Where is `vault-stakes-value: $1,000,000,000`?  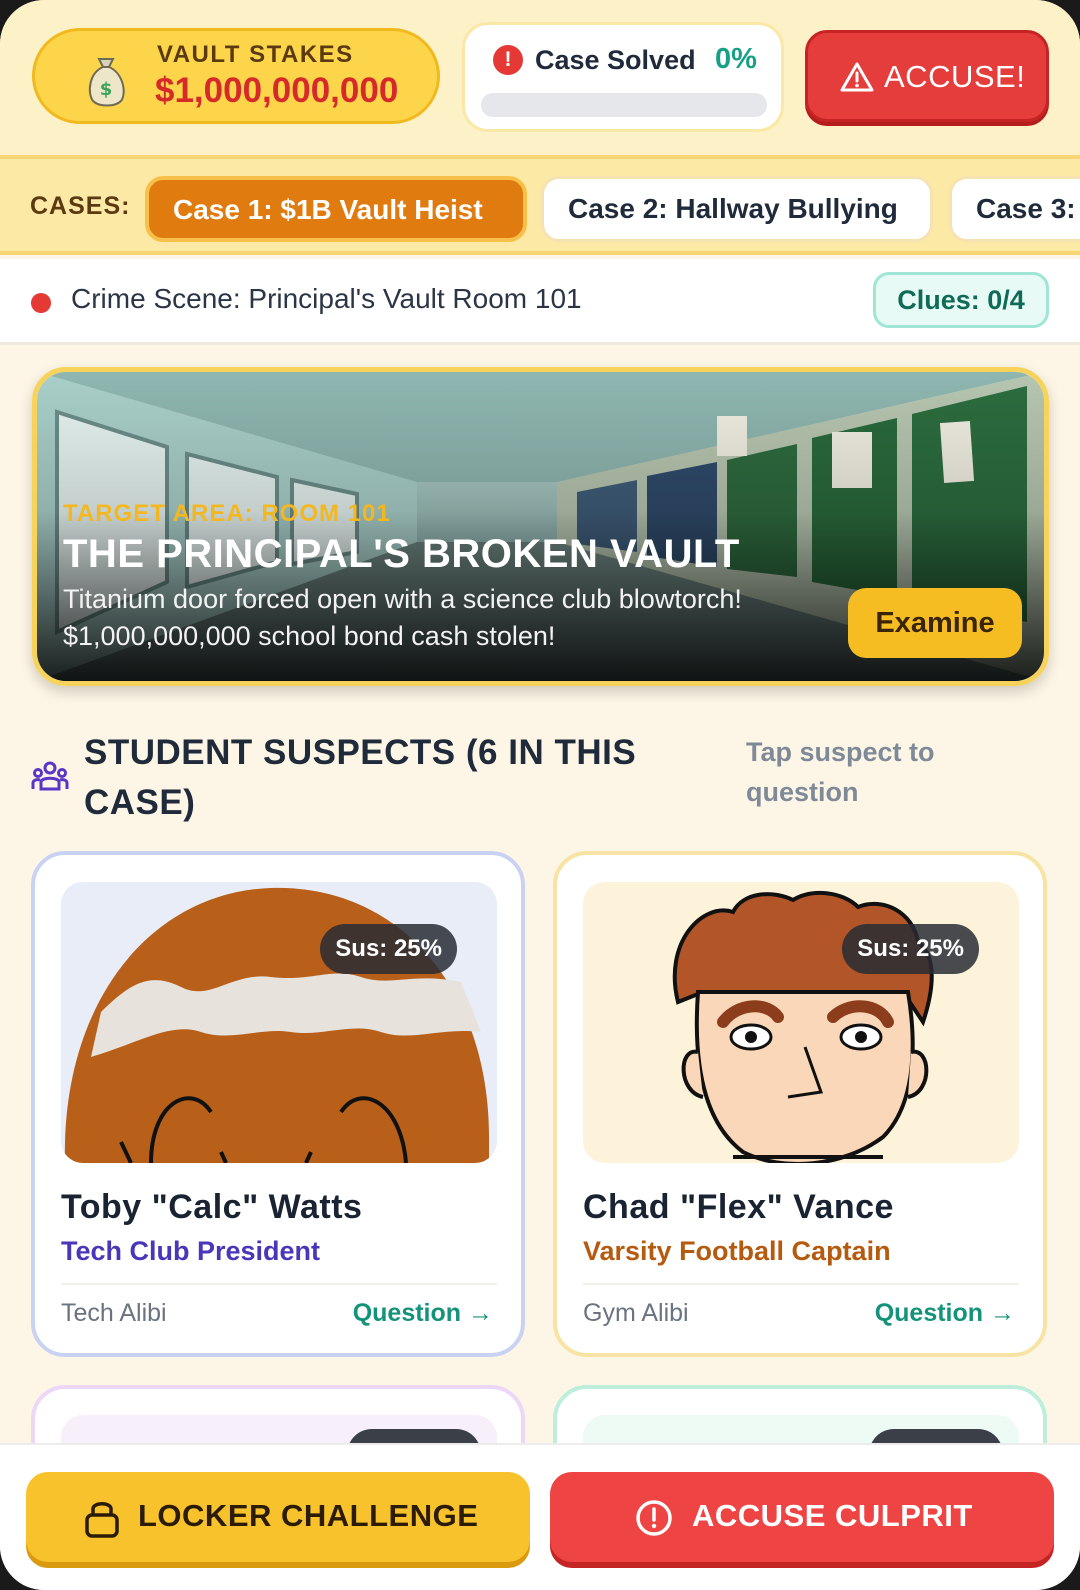 vault-stakes-value: $1,000,000,000 is located at coordinates (277, 90).